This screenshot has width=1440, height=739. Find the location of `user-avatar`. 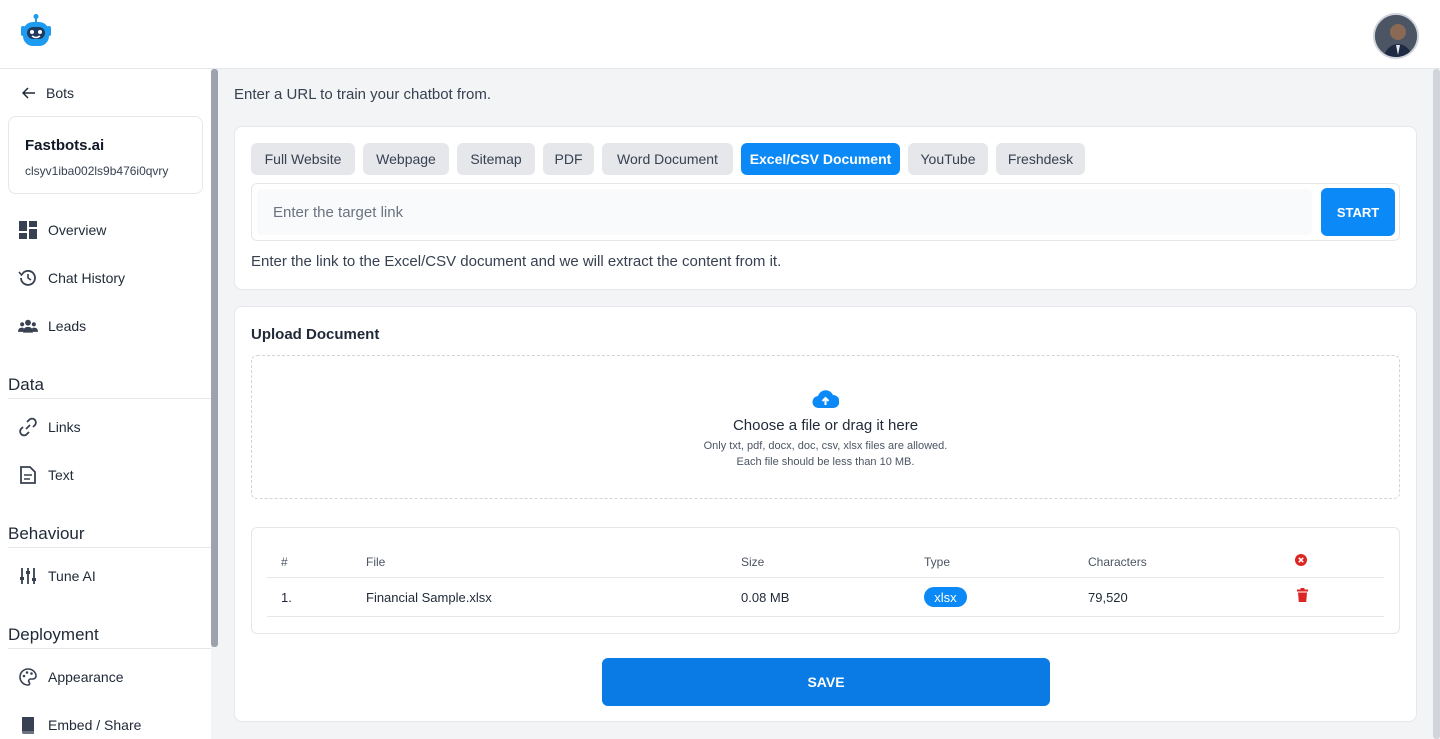

user-avatar is located at coordinates (1396, 36).